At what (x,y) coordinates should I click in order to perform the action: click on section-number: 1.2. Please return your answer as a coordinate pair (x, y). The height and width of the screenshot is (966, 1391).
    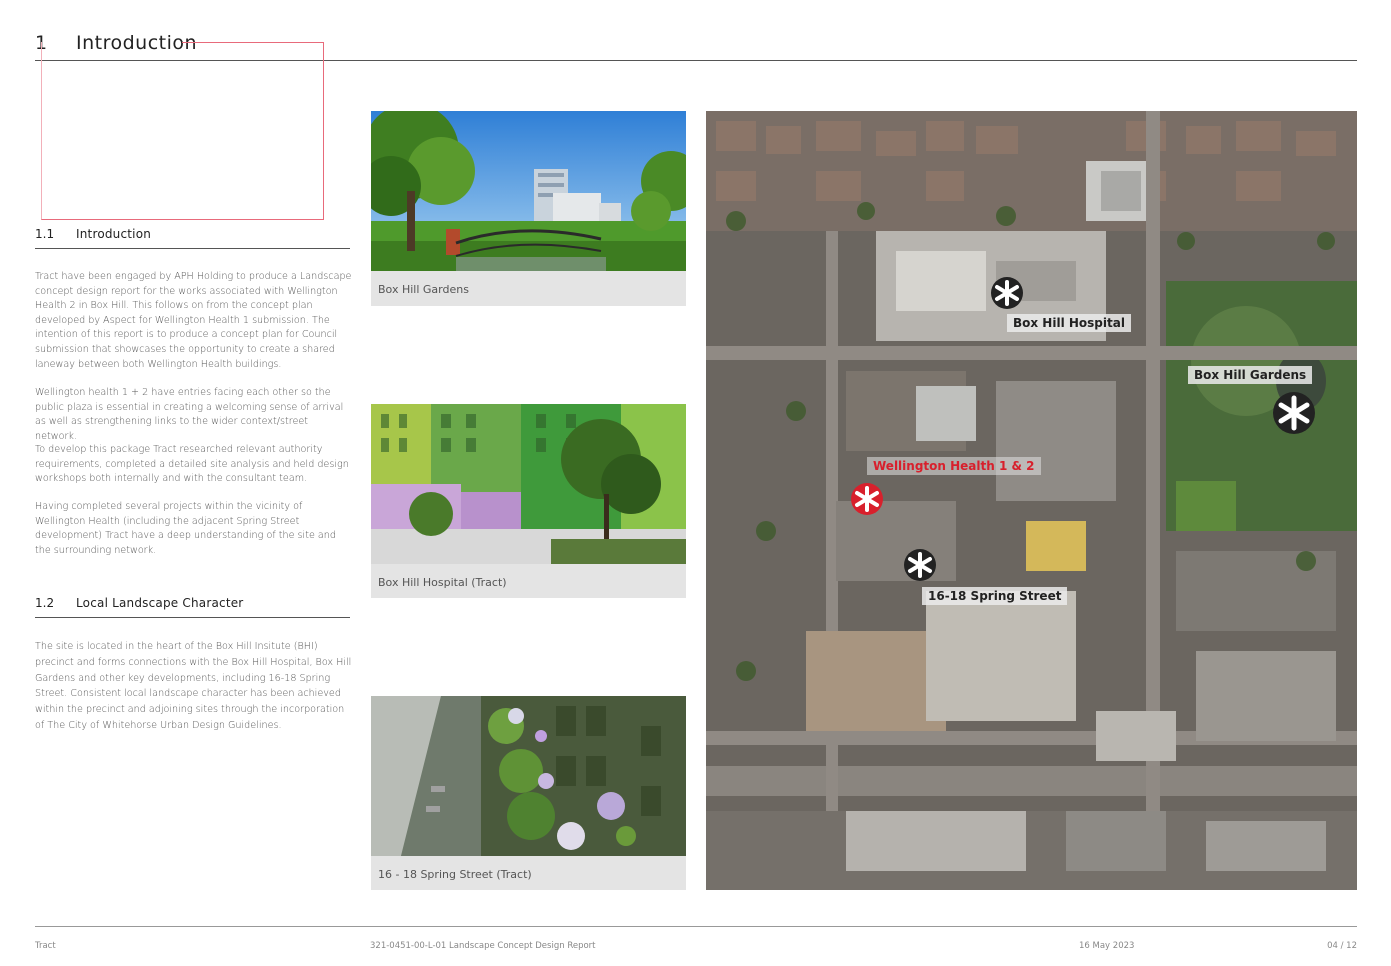
    Looking at the image, I should click on (45, 603).